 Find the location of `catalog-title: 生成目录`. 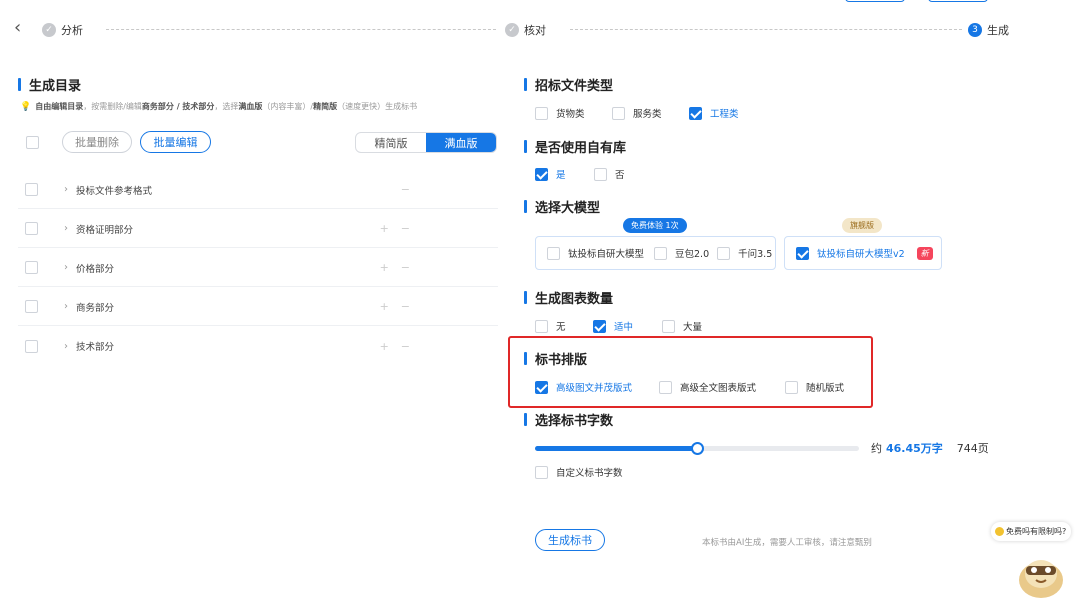

catalog-title: 生成目录 is located at coordinates (49, 84).